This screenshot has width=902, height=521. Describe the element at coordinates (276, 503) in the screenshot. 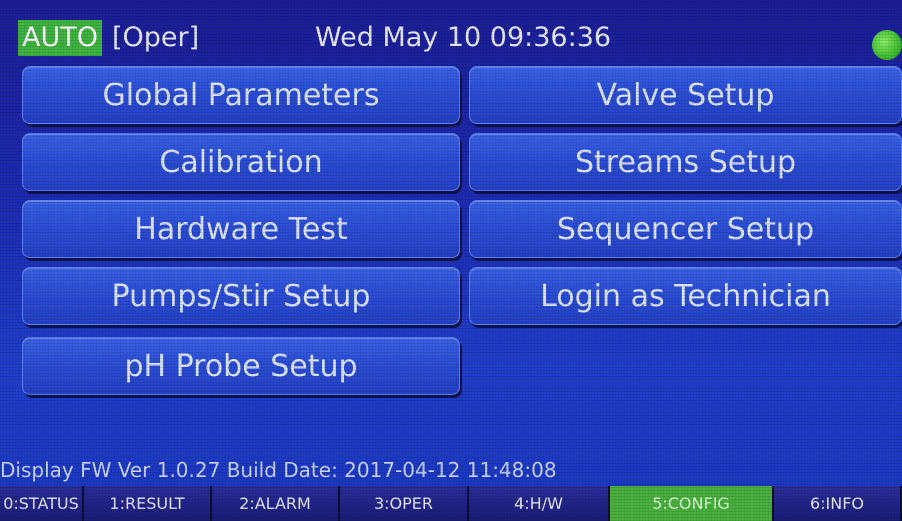

I see `tab-alarm: 2:ALARM` at that location.